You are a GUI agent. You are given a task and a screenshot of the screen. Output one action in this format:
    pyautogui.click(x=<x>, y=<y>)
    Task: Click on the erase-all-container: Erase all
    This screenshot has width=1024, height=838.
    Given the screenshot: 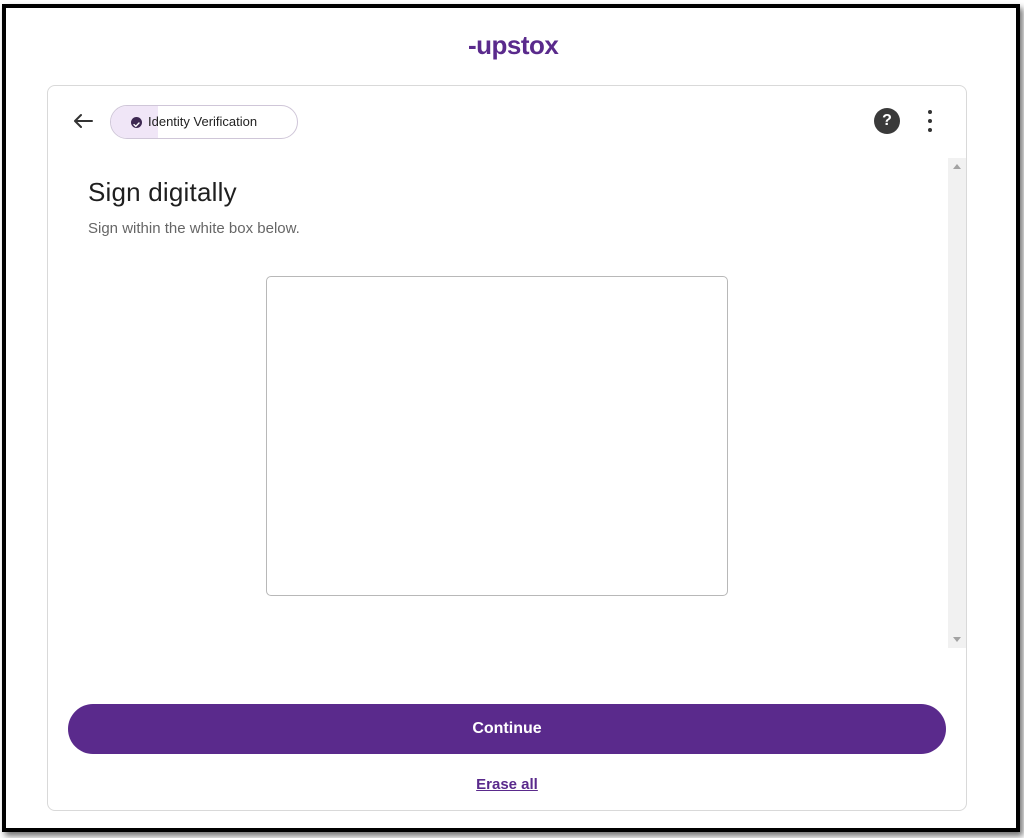 What is the action you would take?
    pyautogui.click(x=507, y=785)
    